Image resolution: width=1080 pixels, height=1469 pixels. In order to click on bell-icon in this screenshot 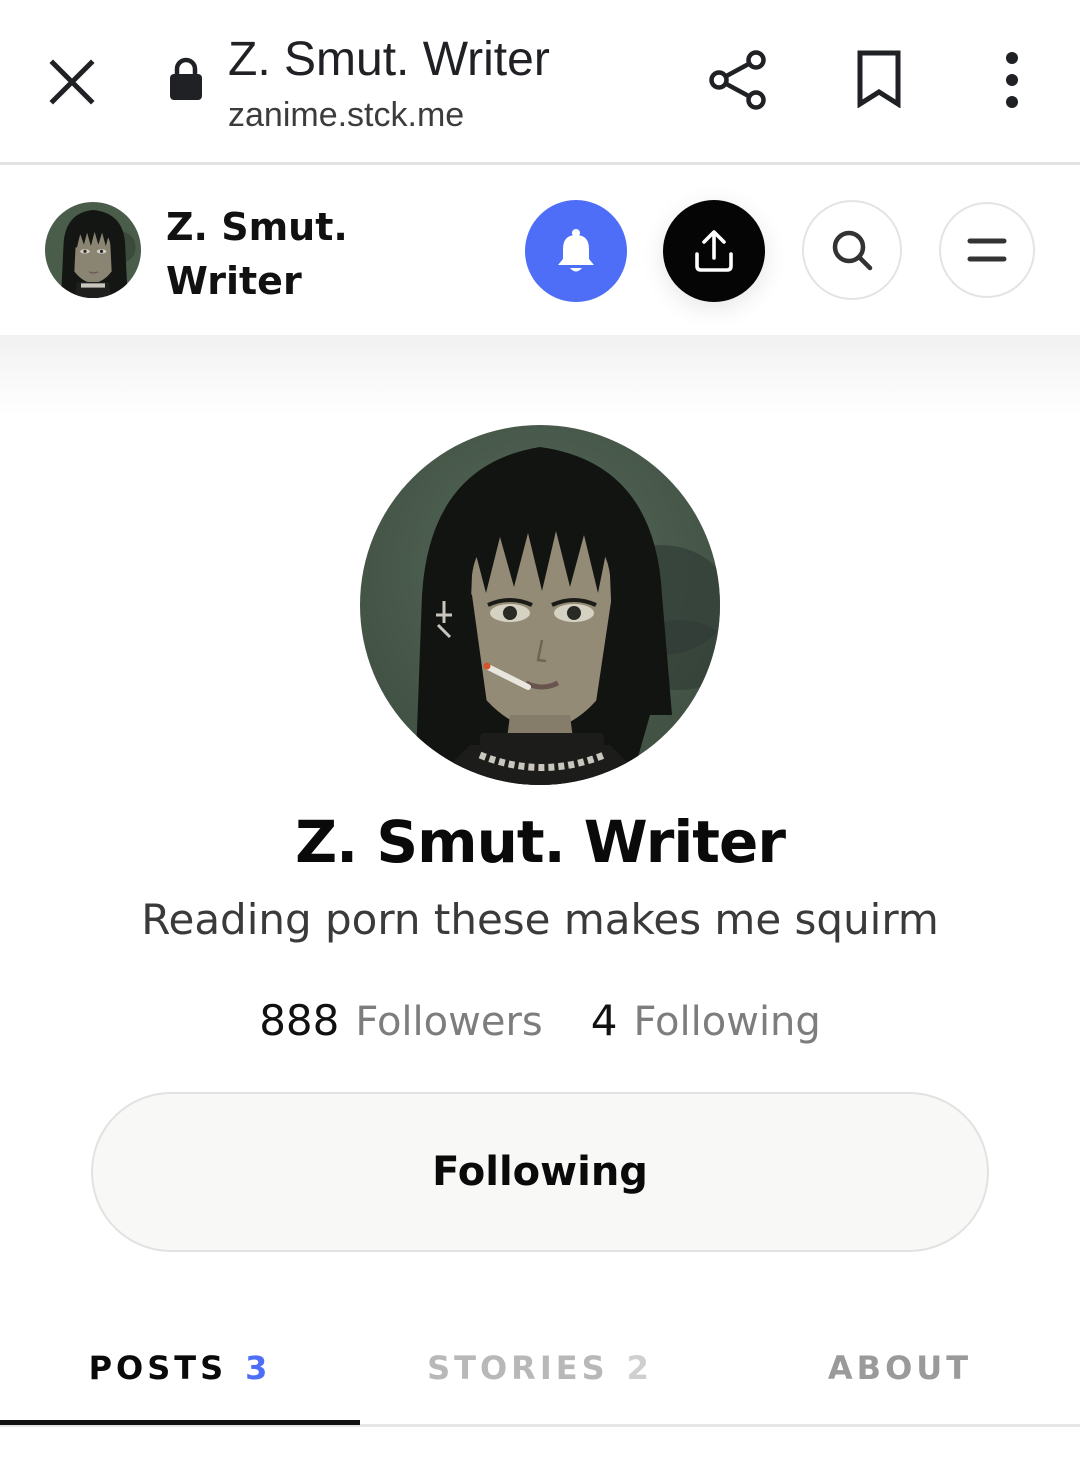, I will do `click(576, 250)`.